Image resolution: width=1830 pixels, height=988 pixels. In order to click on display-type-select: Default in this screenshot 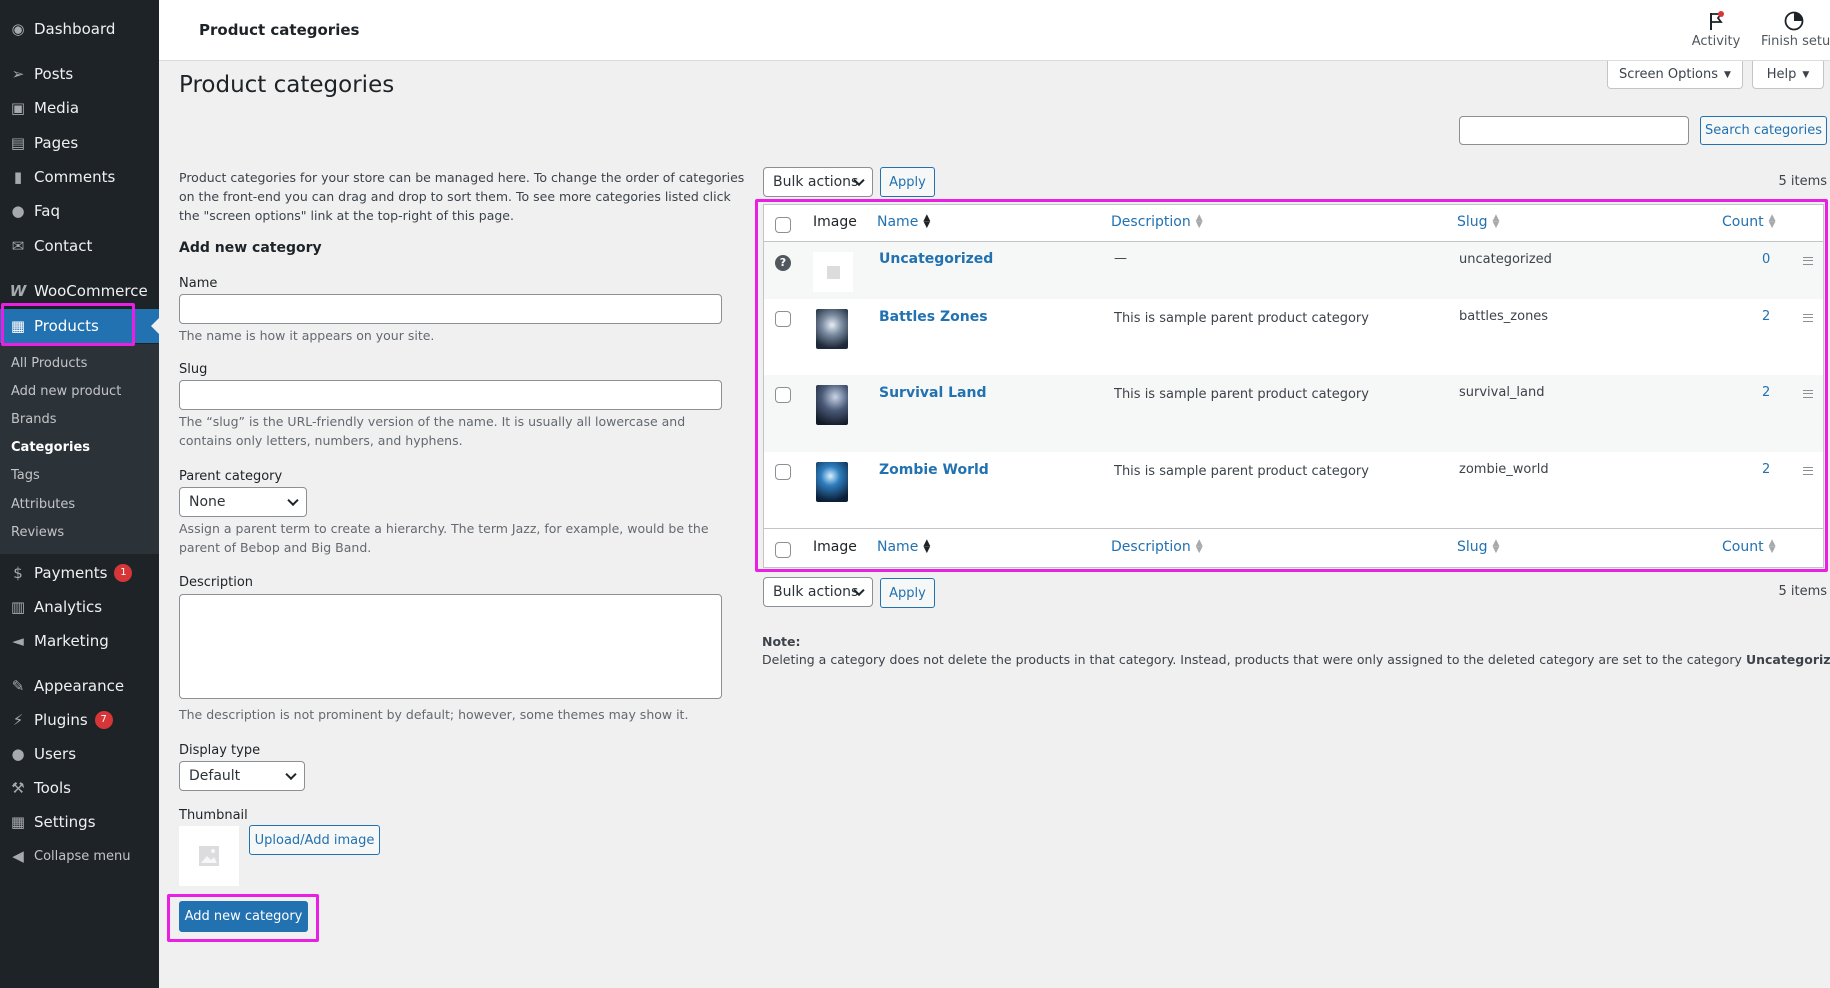, I will do `click(242, 776)`.